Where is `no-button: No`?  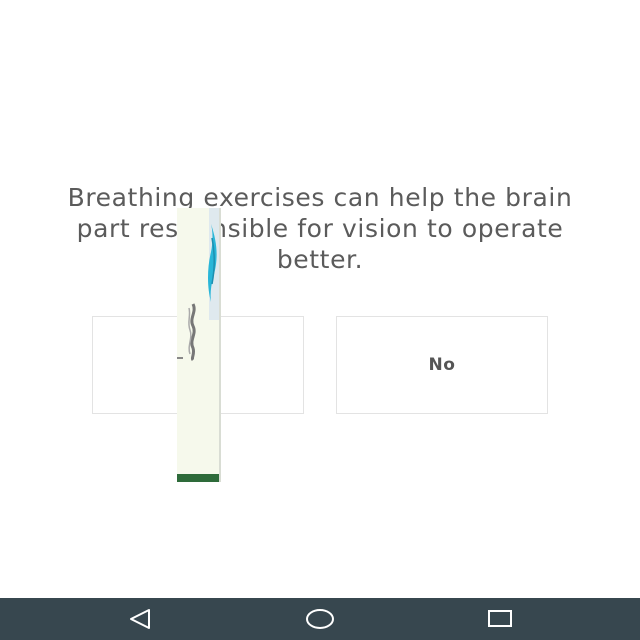 no-button: No is located at coordinates (442, 365).